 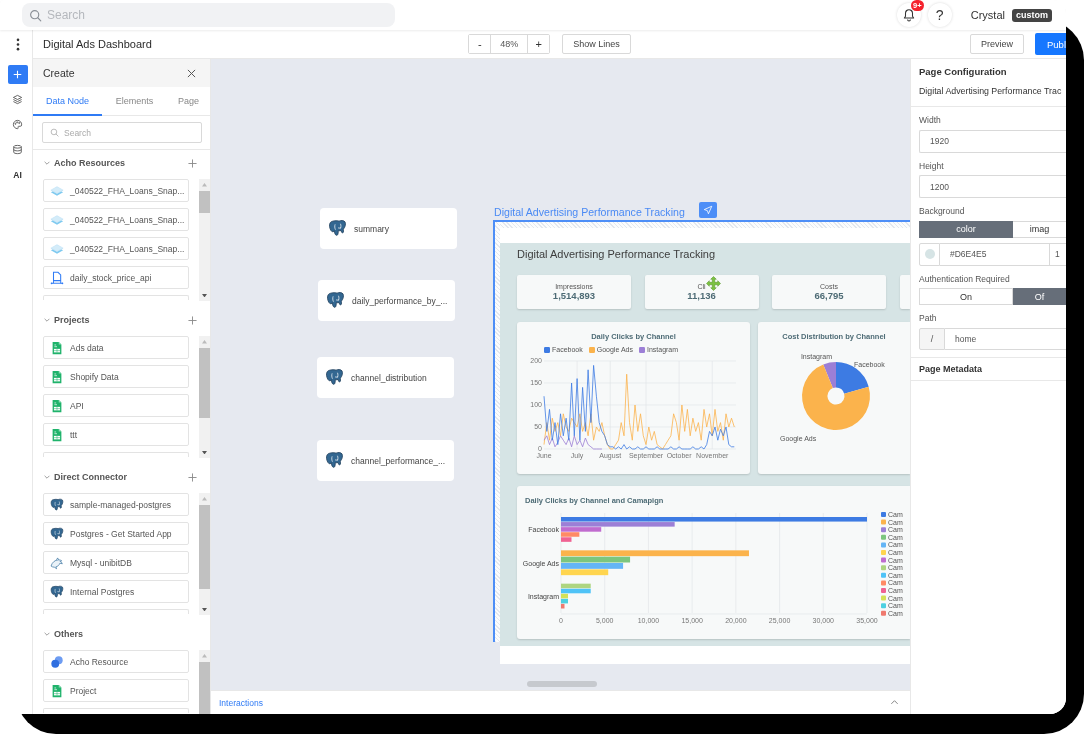 I want to click on preview-button: Preview, so click(x=997, y=44).